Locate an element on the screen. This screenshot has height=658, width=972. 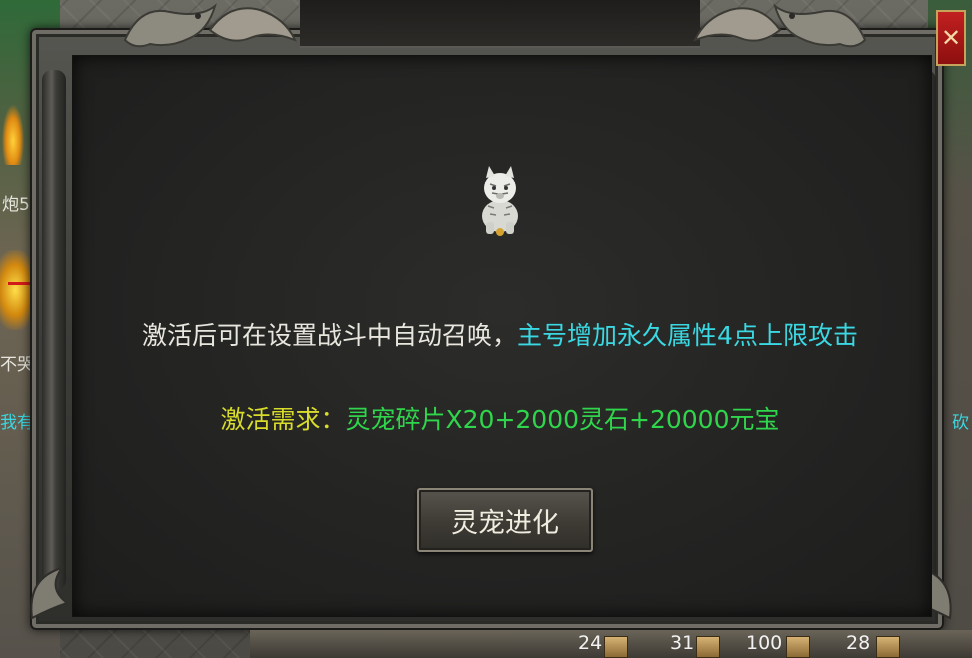
hotbar-count: 31 is located at coordinates (682, 643).